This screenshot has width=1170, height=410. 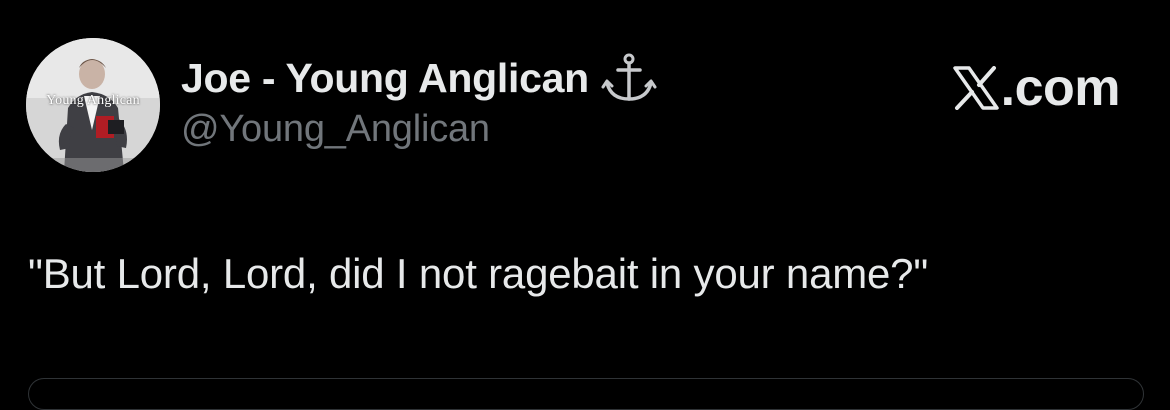 I want to click on author-name-row: Joe - Young Anglican, so click(x=419, y=78).